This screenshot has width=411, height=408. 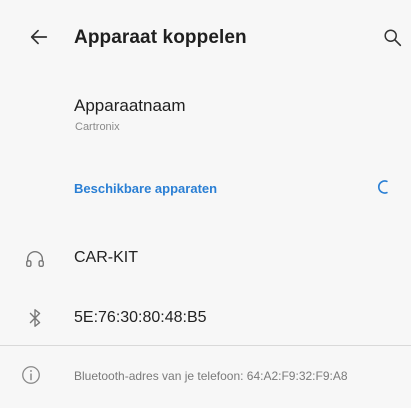 I want to click on device-label: CAR-KIT, so click(x=106, y=257).